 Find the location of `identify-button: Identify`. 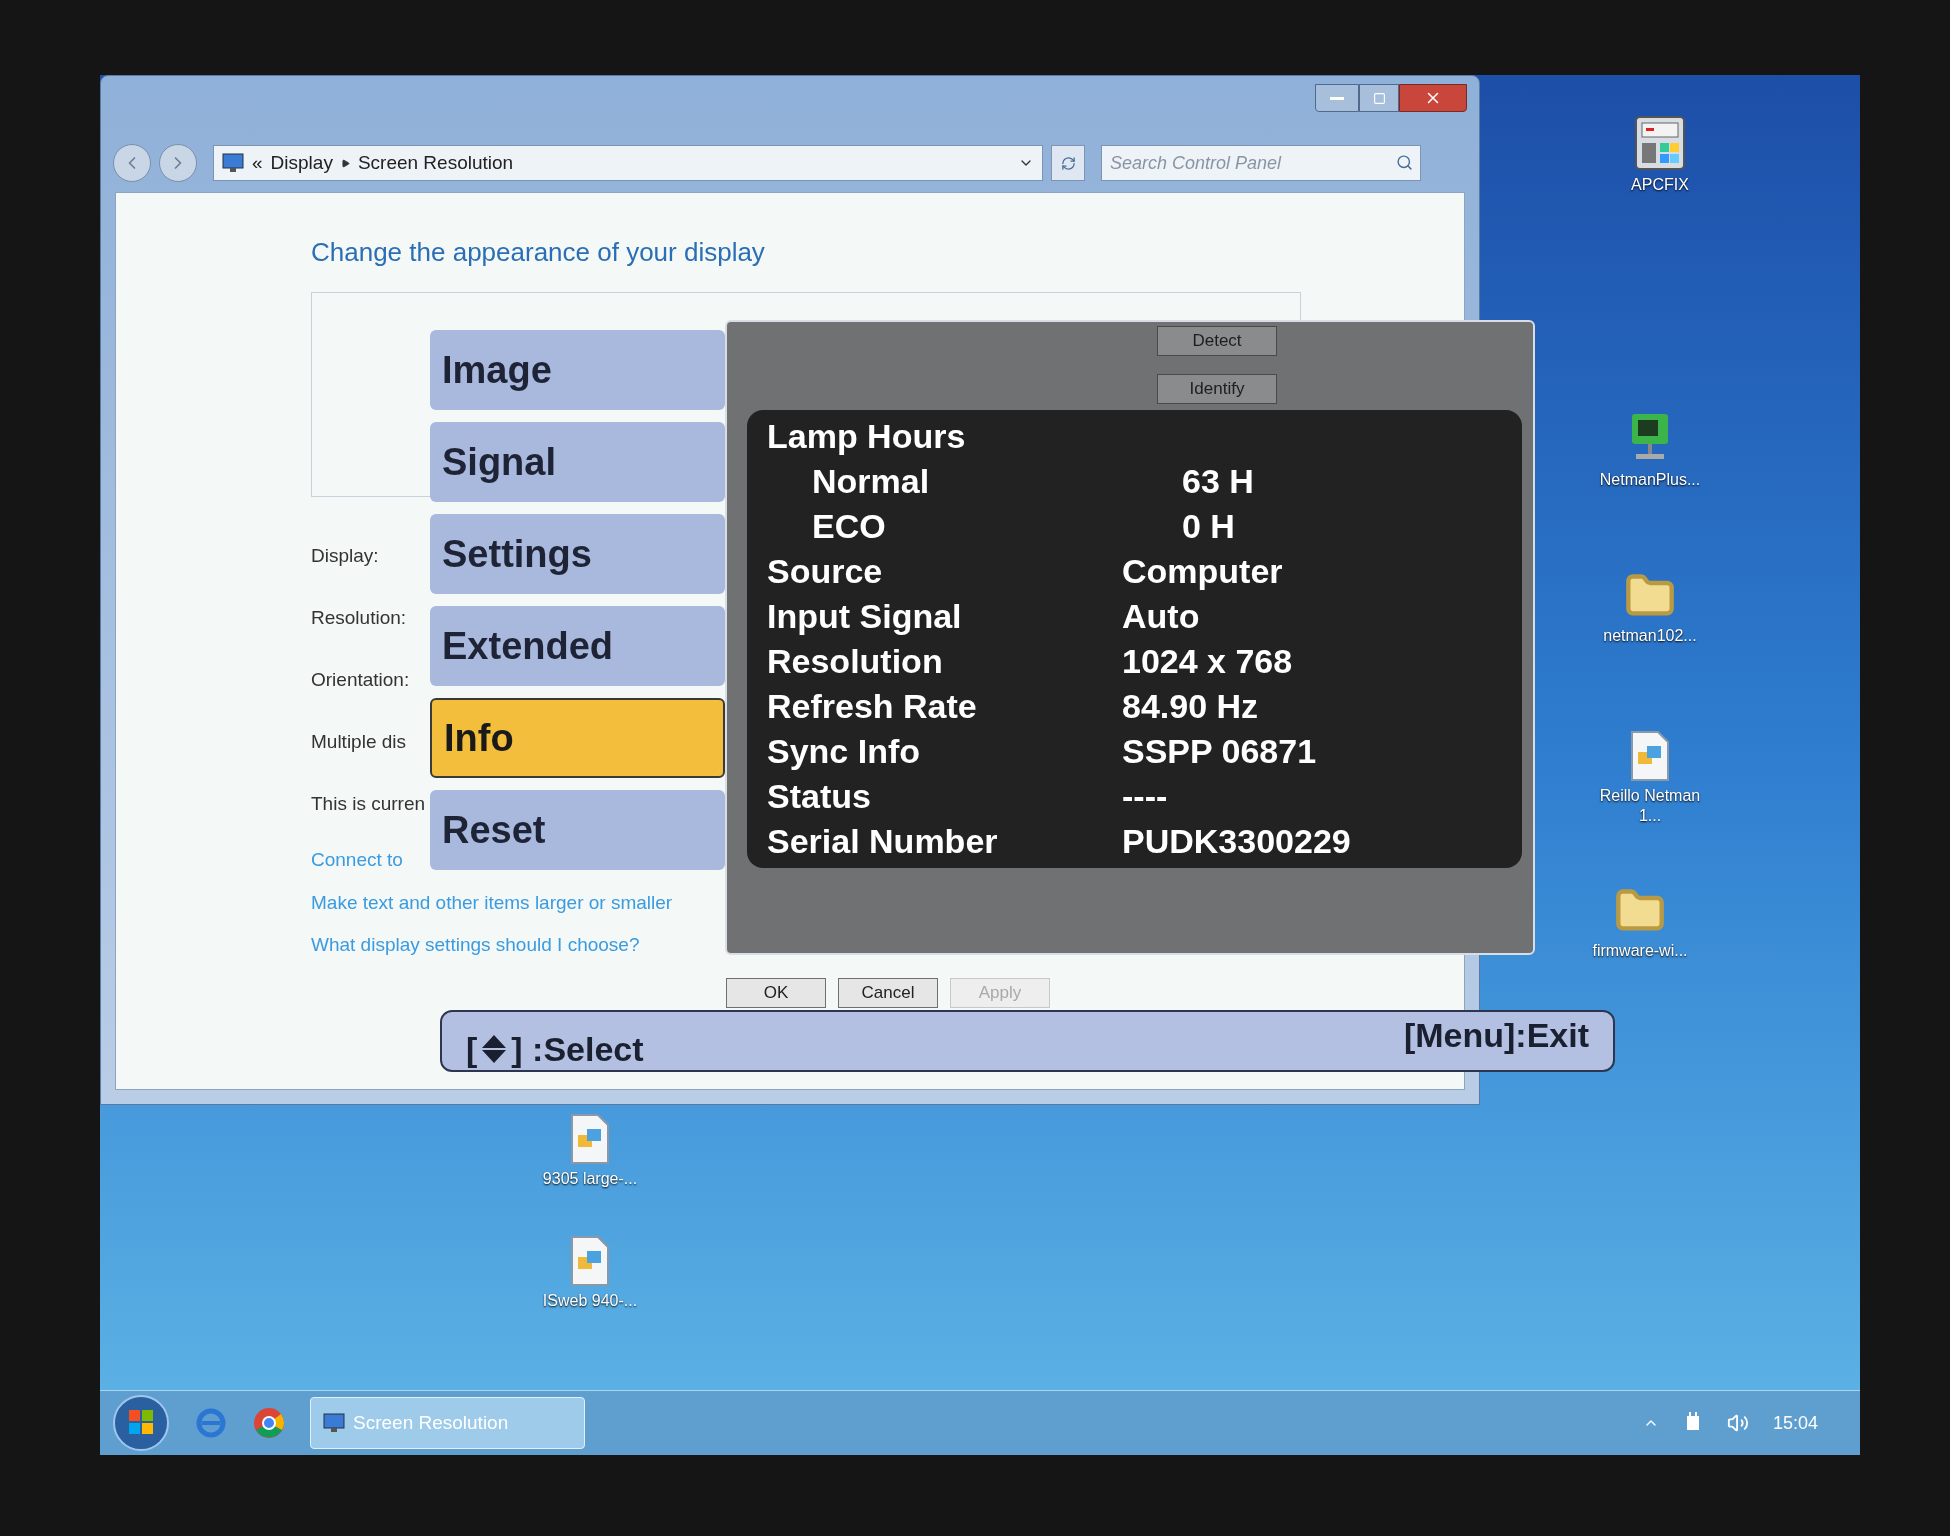

identify-button: Identify is located at coordinates (1217, 389).